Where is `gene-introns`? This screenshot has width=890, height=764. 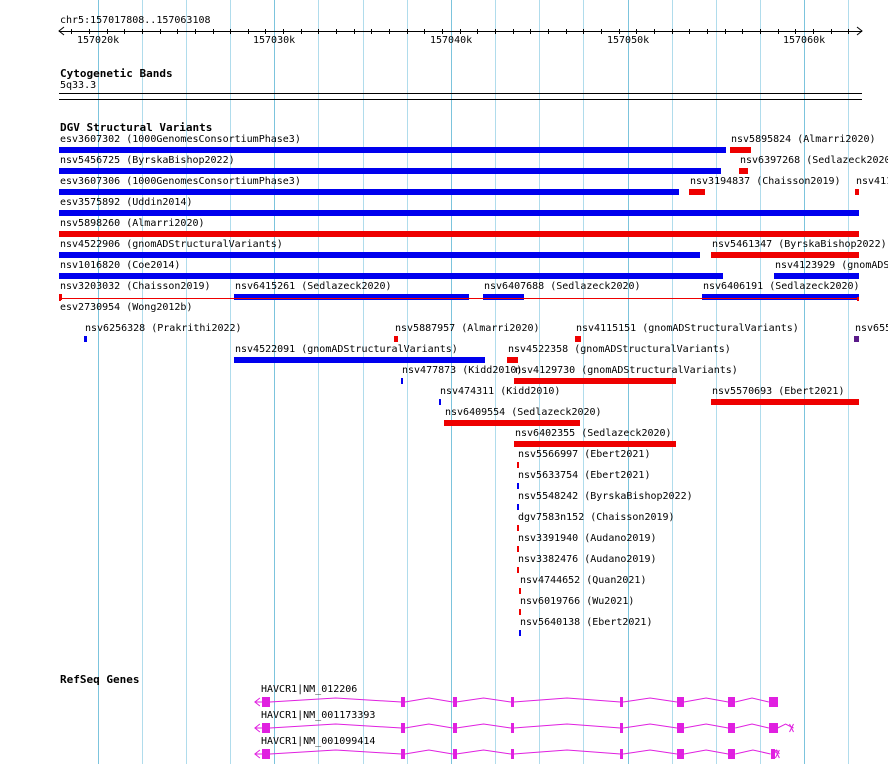 gene-introns is located at coordinates (524, 728).